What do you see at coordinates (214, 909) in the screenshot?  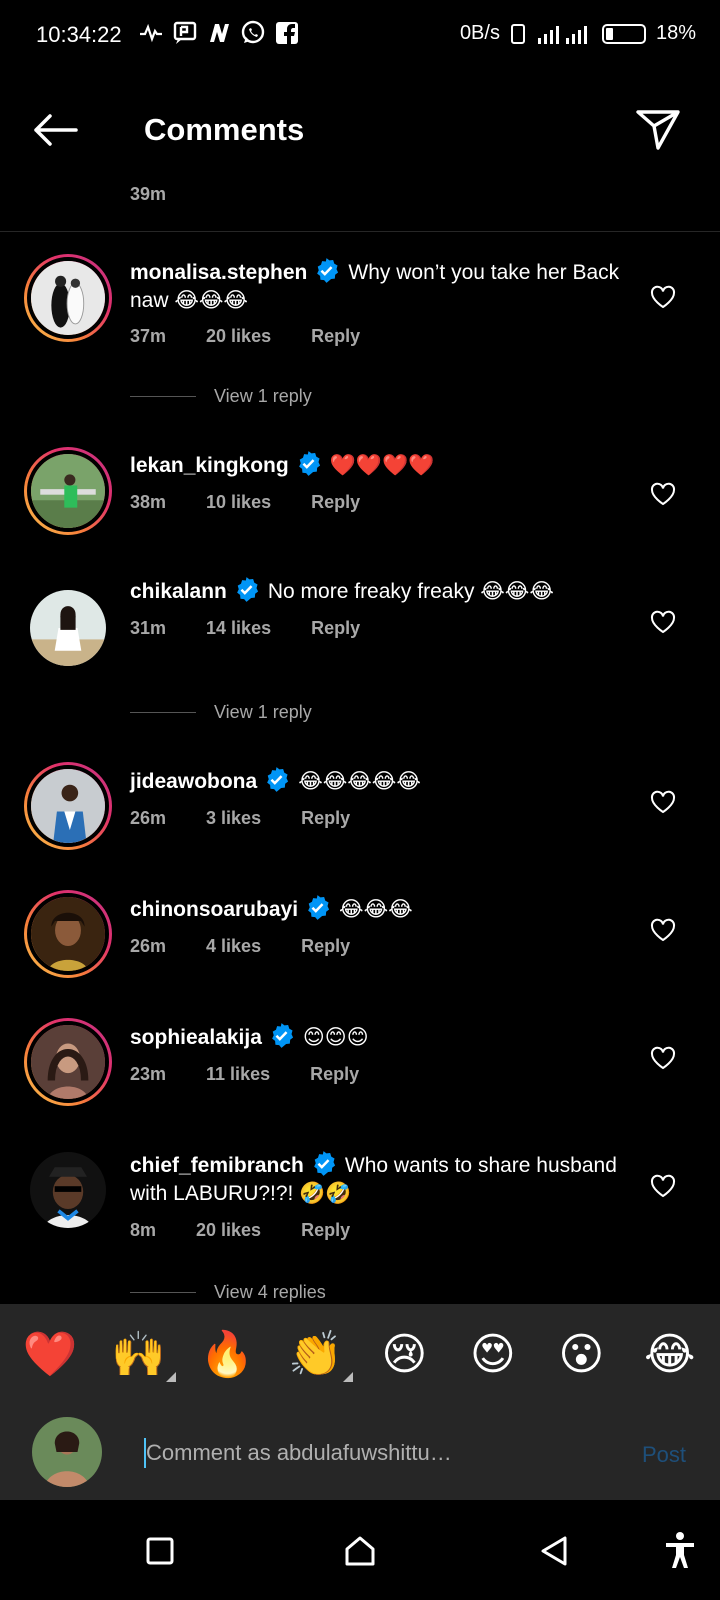 I see `comment-username: chinonsoarubayi` at bounding box center [214, 909].